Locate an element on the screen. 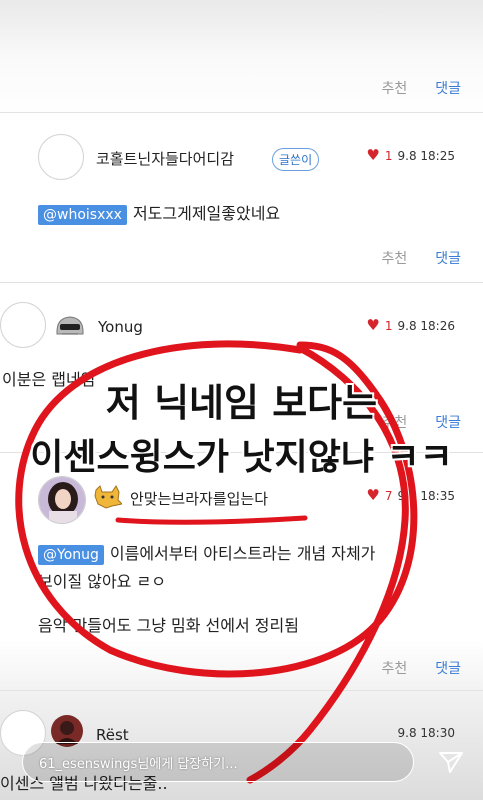 This screenshot has width=483, height=800. comment-body-line: 보이질 않아요 ㄹㅇ is located at coordinates (102, 580).